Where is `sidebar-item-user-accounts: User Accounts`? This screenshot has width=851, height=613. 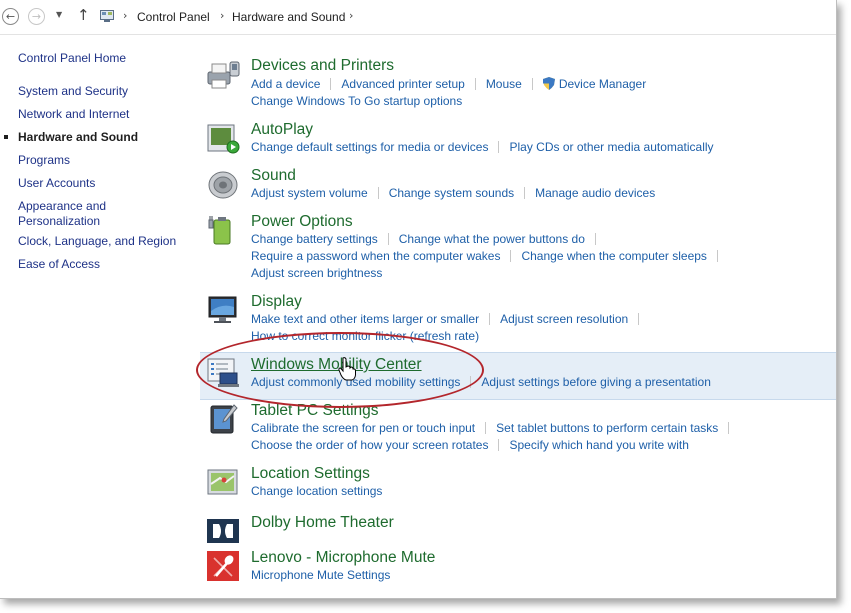
sidebar-item-user-accounts: User Accounts is located at coordinates (56, 183).